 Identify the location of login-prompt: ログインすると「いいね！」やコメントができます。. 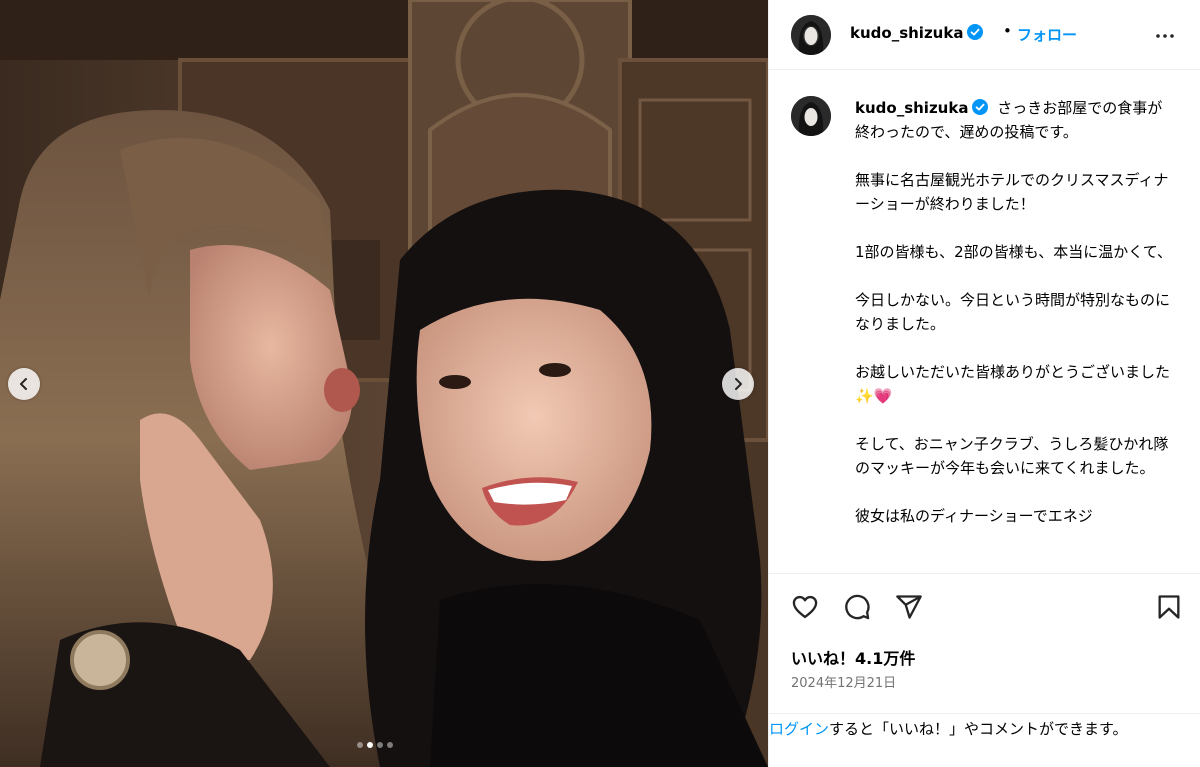
(984, 740).